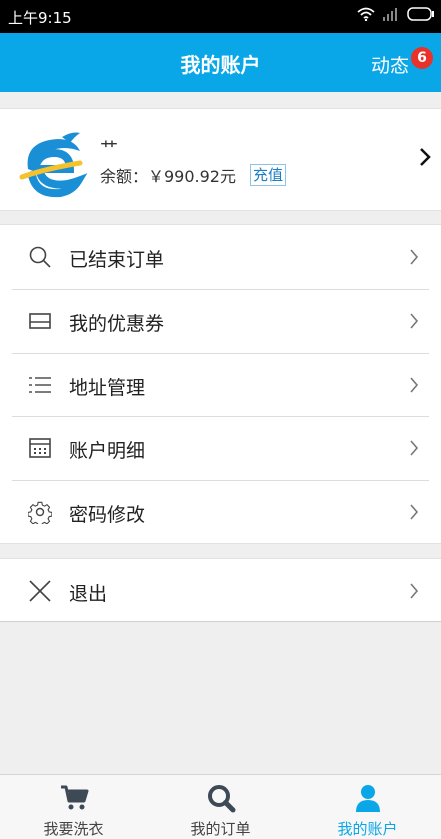  Describe the element at coordinates (220, 829) in the screenshot. I see `tab-label: 我的订单` at that location.